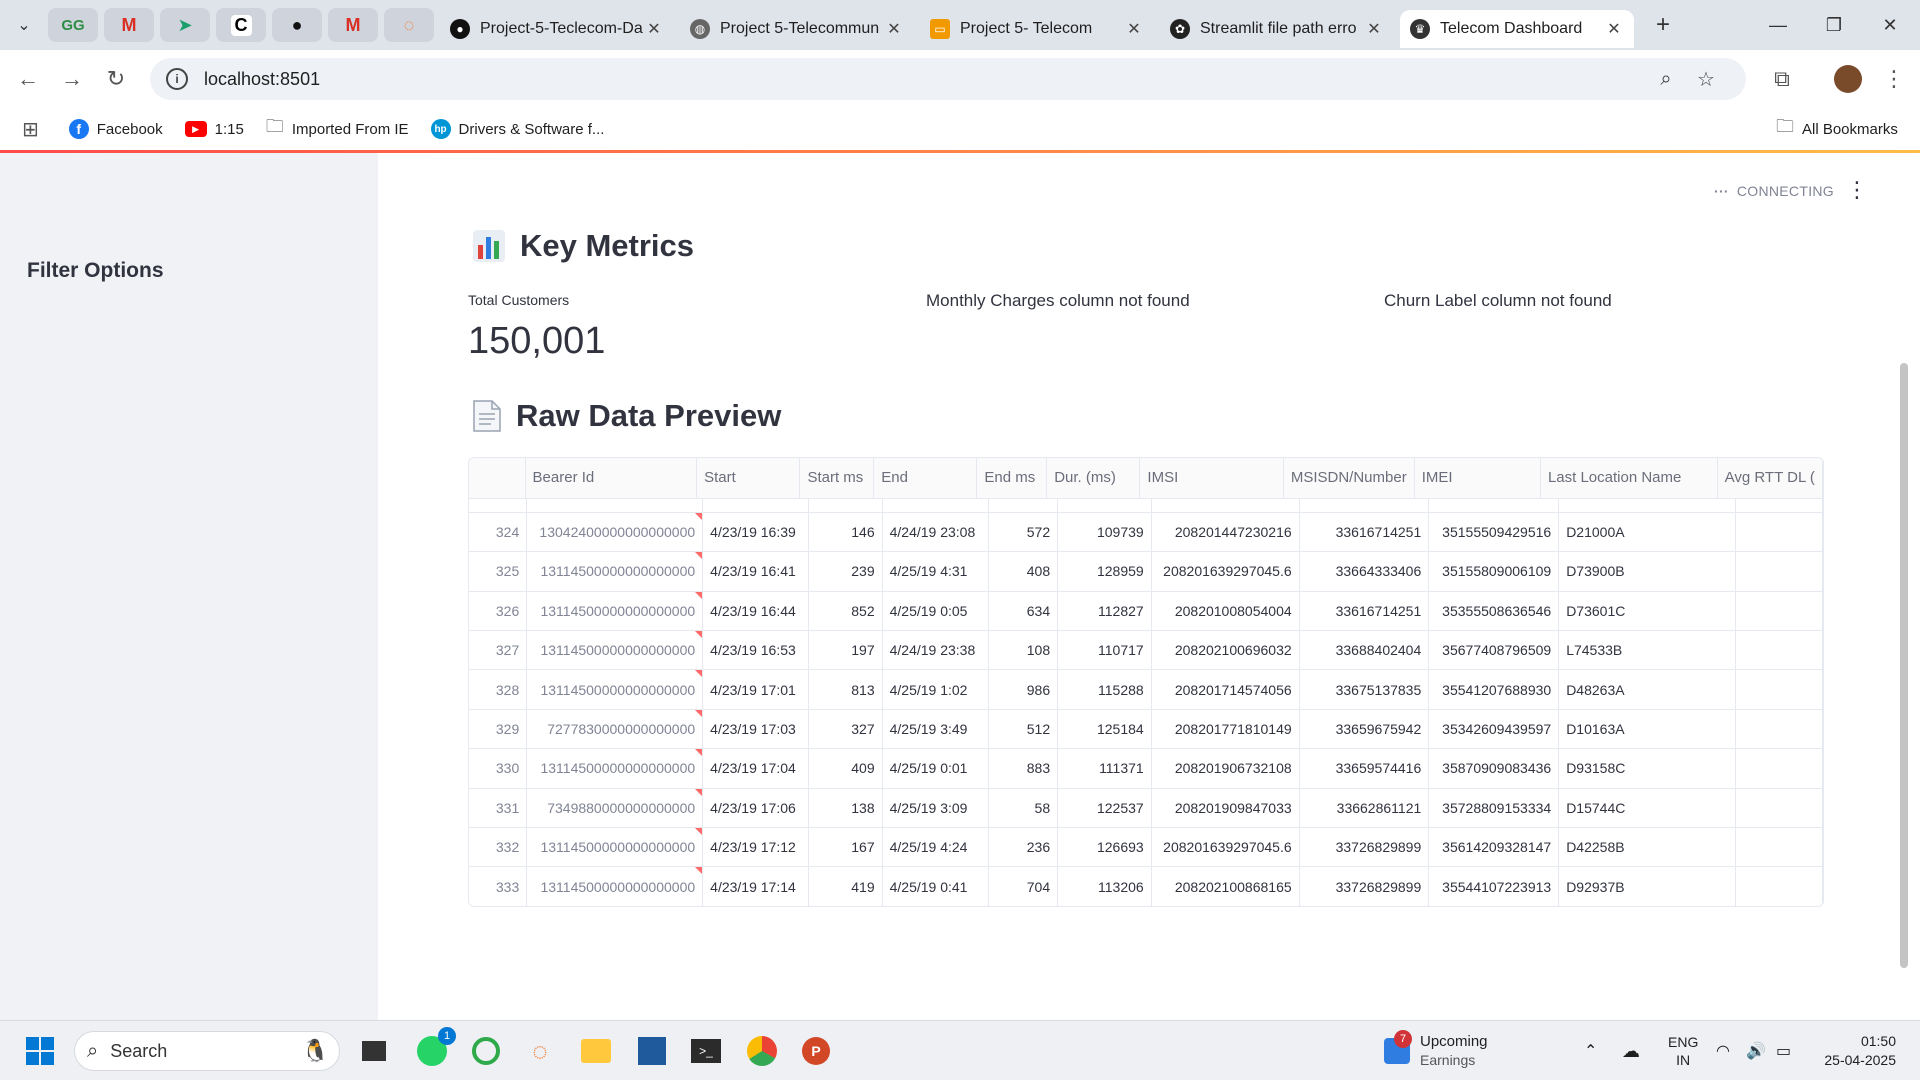  What do you see at coordinates (935, 847) in the screenshot?
I see `table-cell: 4/25/19 4:24` at bounding box center [935, 847].